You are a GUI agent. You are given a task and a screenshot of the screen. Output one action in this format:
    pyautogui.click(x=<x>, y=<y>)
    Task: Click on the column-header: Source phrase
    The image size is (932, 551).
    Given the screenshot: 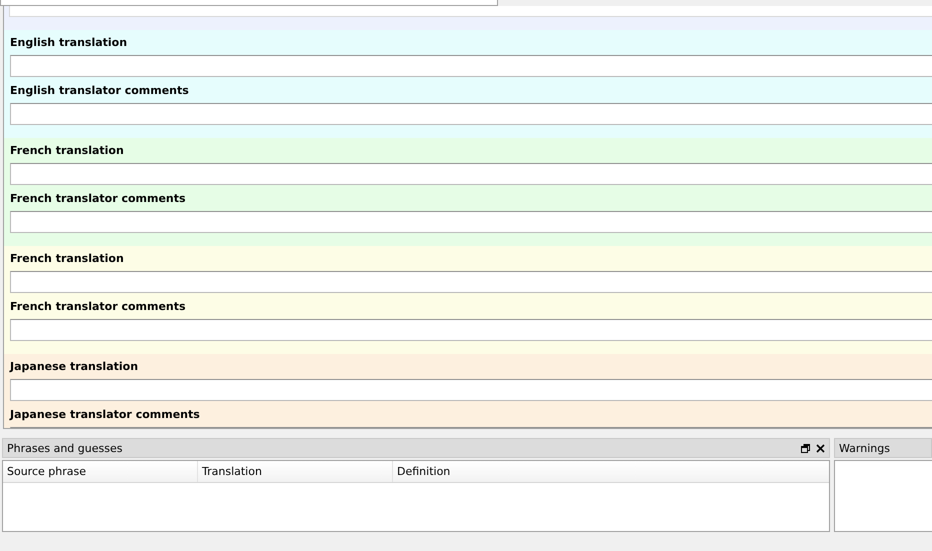 What is the action you would take?
    pyautogui.click(x=100, y=471)
    